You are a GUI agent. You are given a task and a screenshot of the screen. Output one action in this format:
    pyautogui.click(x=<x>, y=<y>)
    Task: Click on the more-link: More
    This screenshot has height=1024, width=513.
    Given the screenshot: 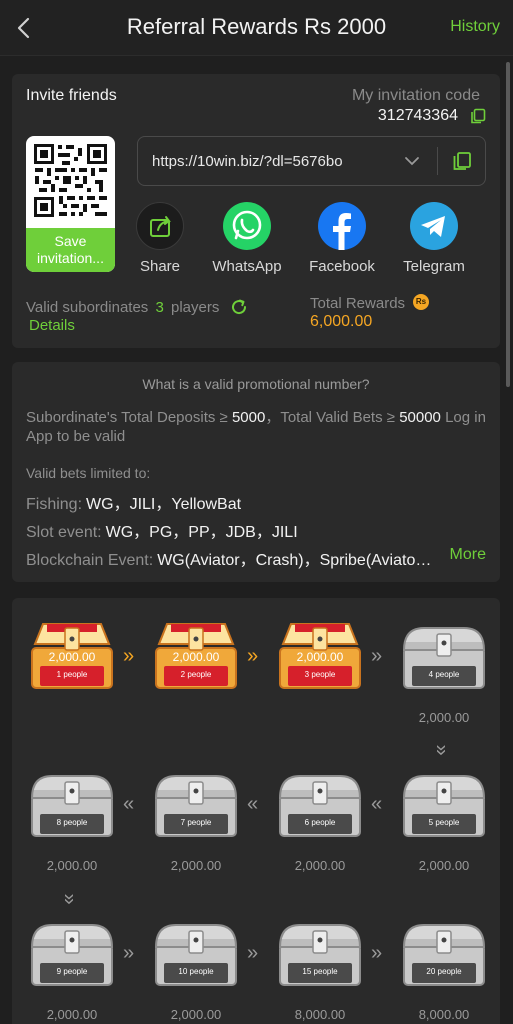 What is the action you would take?
    pyautogui.click(x=468, y=555)
    